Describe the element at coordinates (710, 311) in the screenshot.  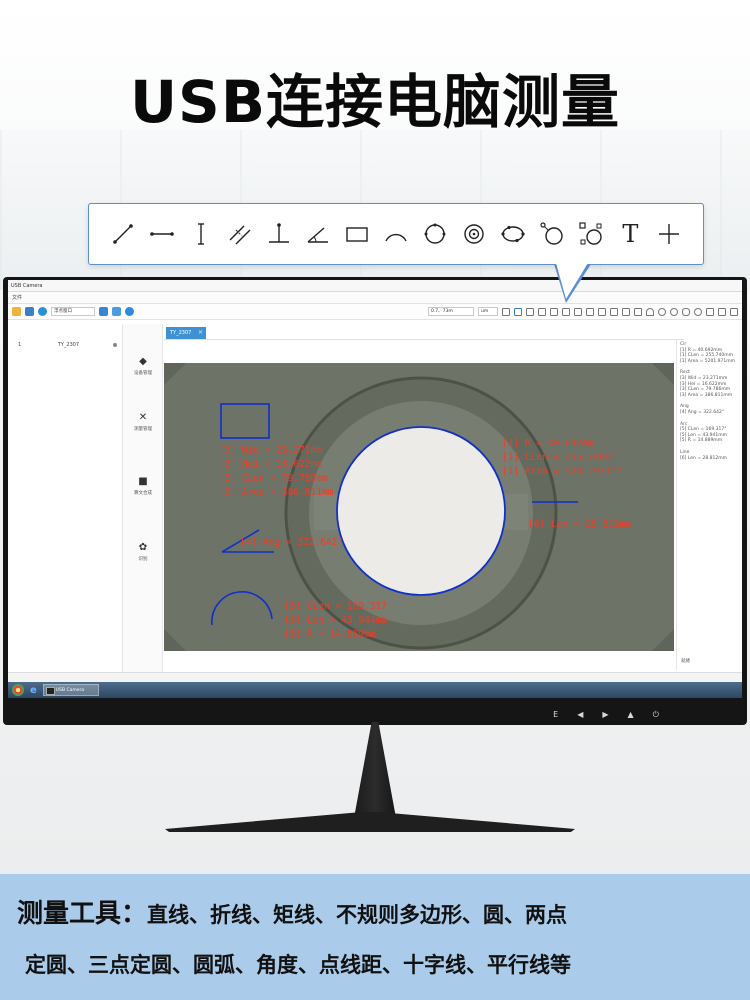
I see `mini-2pt-circle-icon` at that location.